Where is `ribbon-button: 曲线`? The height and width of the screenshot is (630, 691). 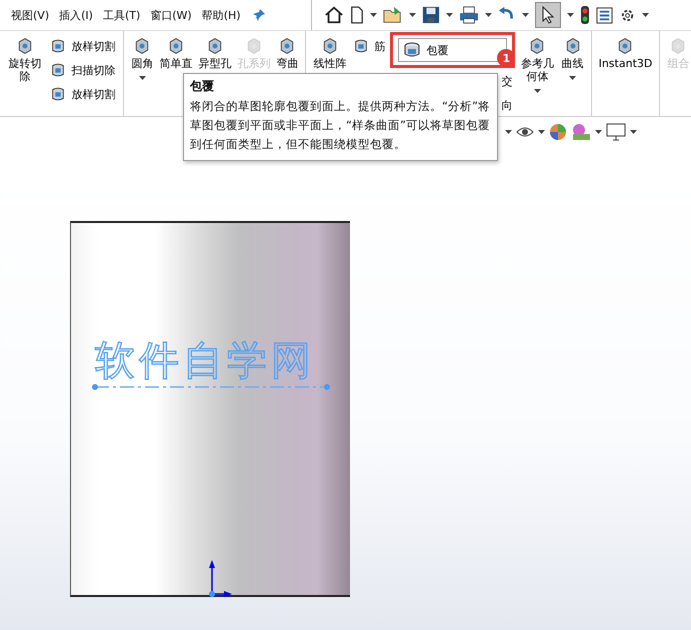 ribbon-button: 曲线 is located at coordinates (573, 53).